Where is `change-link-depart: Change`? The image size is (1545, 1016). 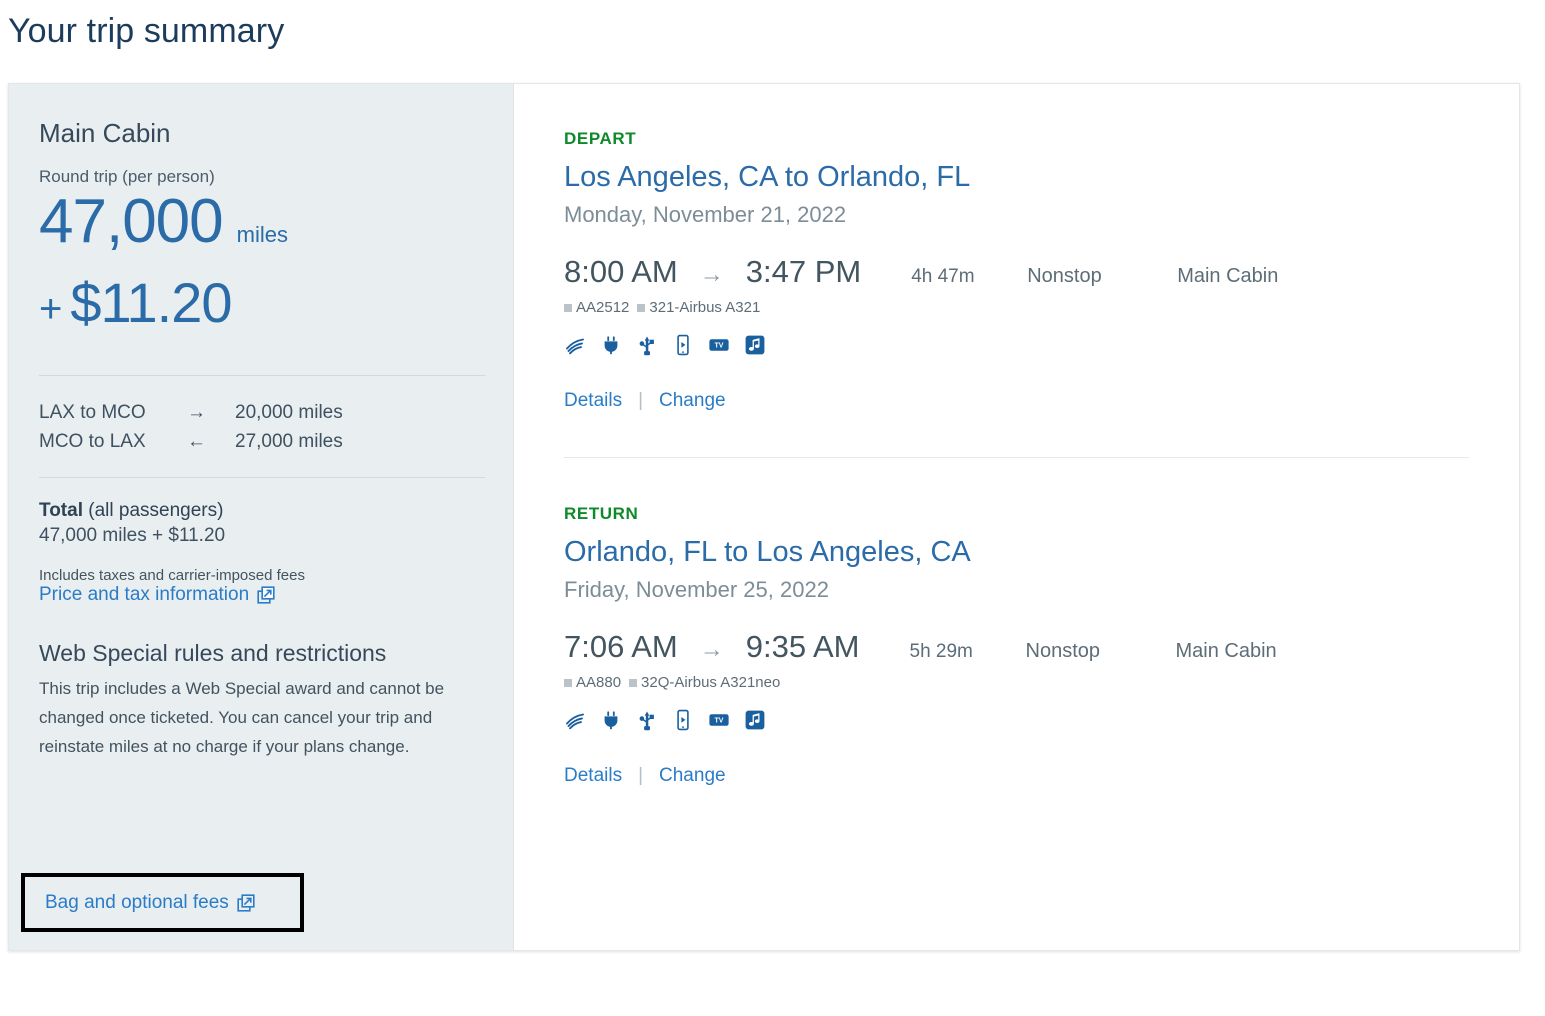 change-link-depart: Change is located at coordinates (692, 401).